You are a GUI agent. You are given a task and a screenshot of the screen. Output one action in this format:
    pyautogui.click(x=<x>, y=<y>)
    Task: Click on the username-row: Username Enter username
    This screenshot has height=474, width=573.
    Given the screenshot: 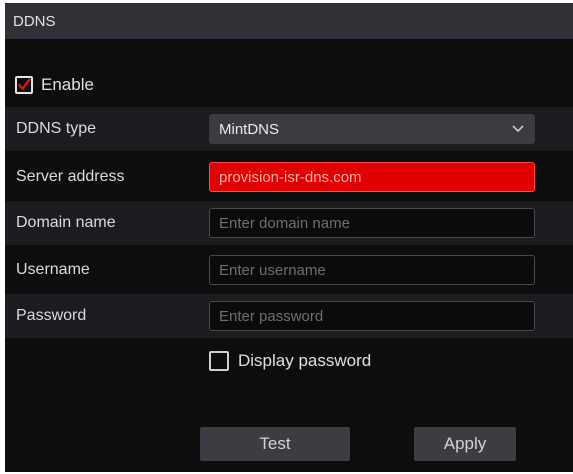 What is the action you would take?
    pyautogui.click(x=289, y=270)
    